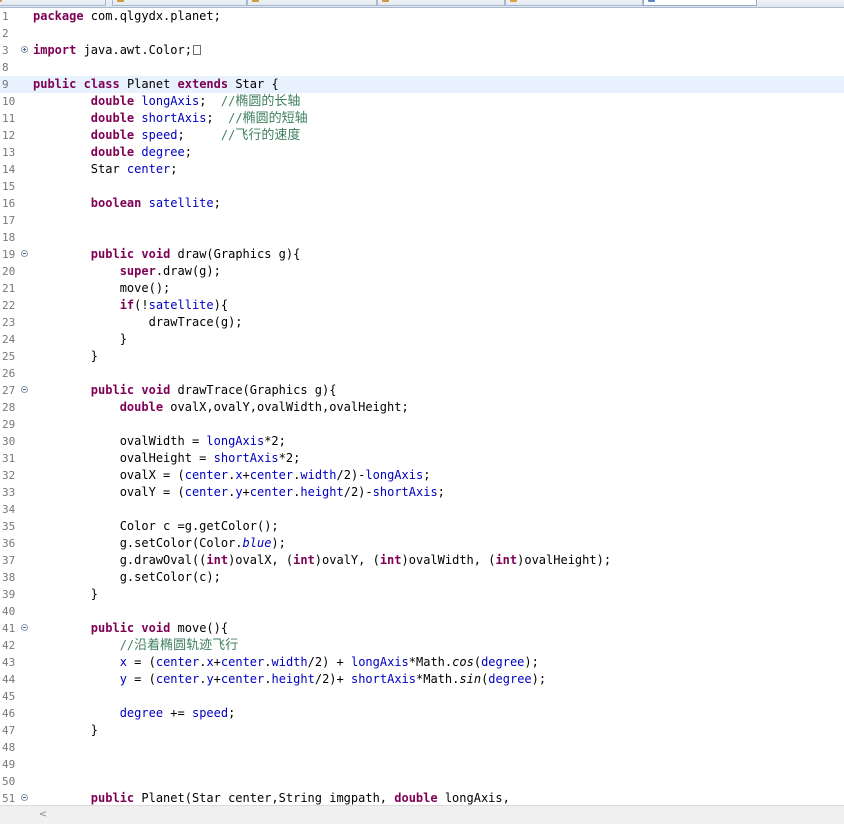 Image resolution: width=844 pixels, height=824 pixels. What do you see at coordinates (422, 322) in the screenshot?
I see `code-line: 23 drawTrace(g);` at bounding box center [422, 322].